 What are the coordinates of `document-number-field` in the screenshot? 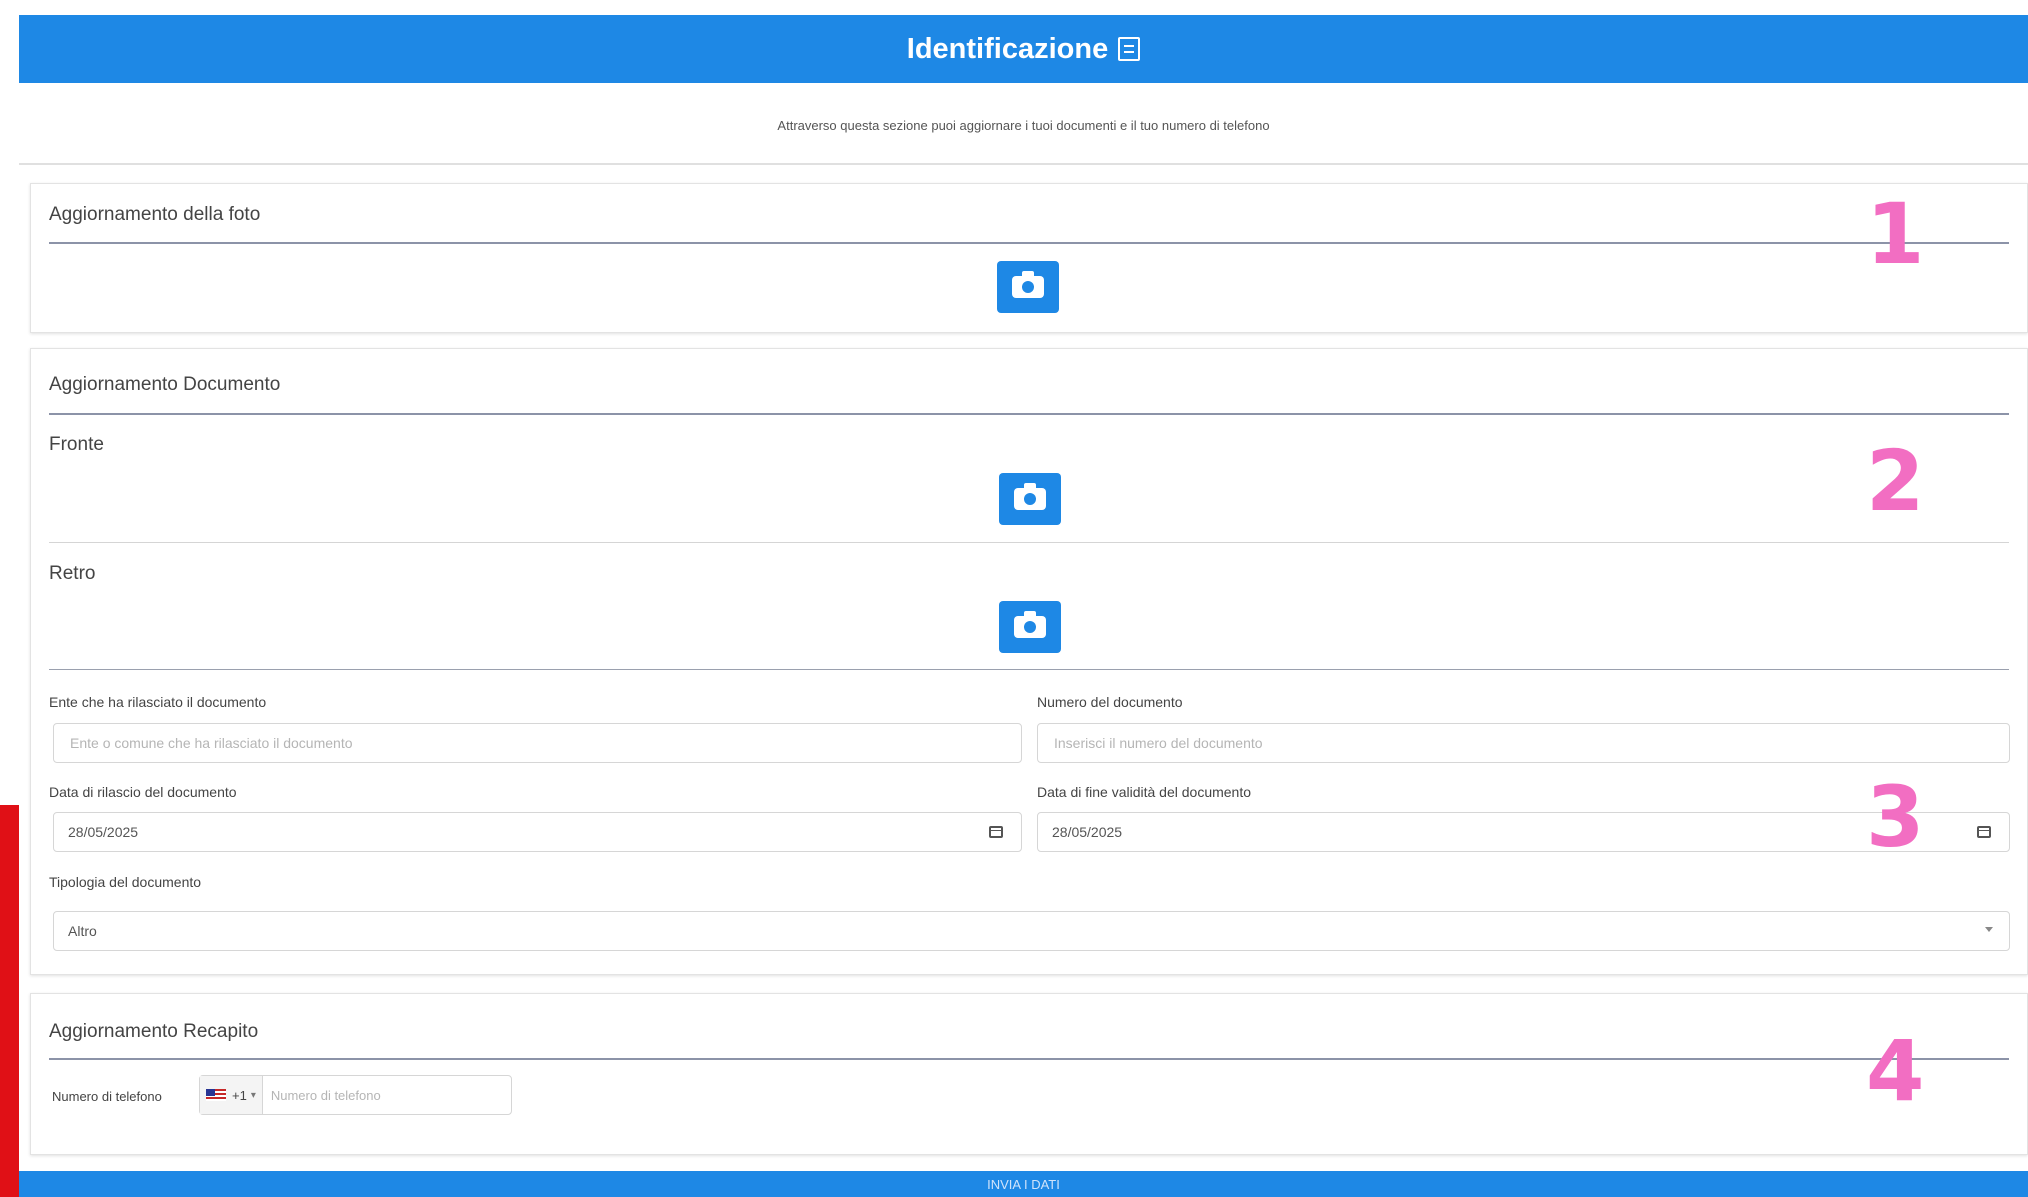 It's located at (1523, 743).